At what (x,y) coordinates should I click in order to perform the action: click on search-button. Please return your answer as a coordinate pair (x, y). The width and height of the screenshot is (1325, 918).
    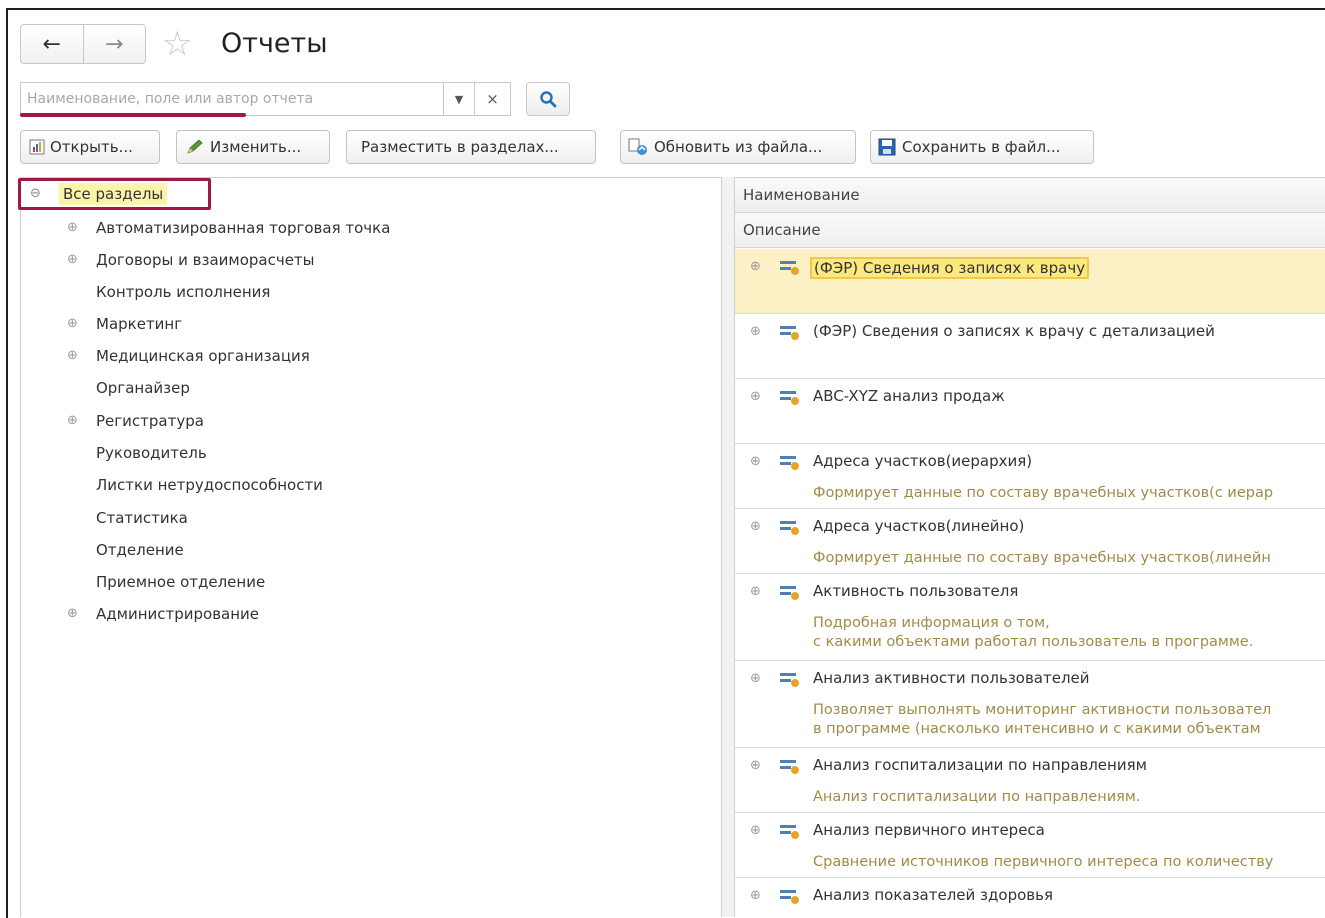
    Looking at the image, I should click on (548, 99).